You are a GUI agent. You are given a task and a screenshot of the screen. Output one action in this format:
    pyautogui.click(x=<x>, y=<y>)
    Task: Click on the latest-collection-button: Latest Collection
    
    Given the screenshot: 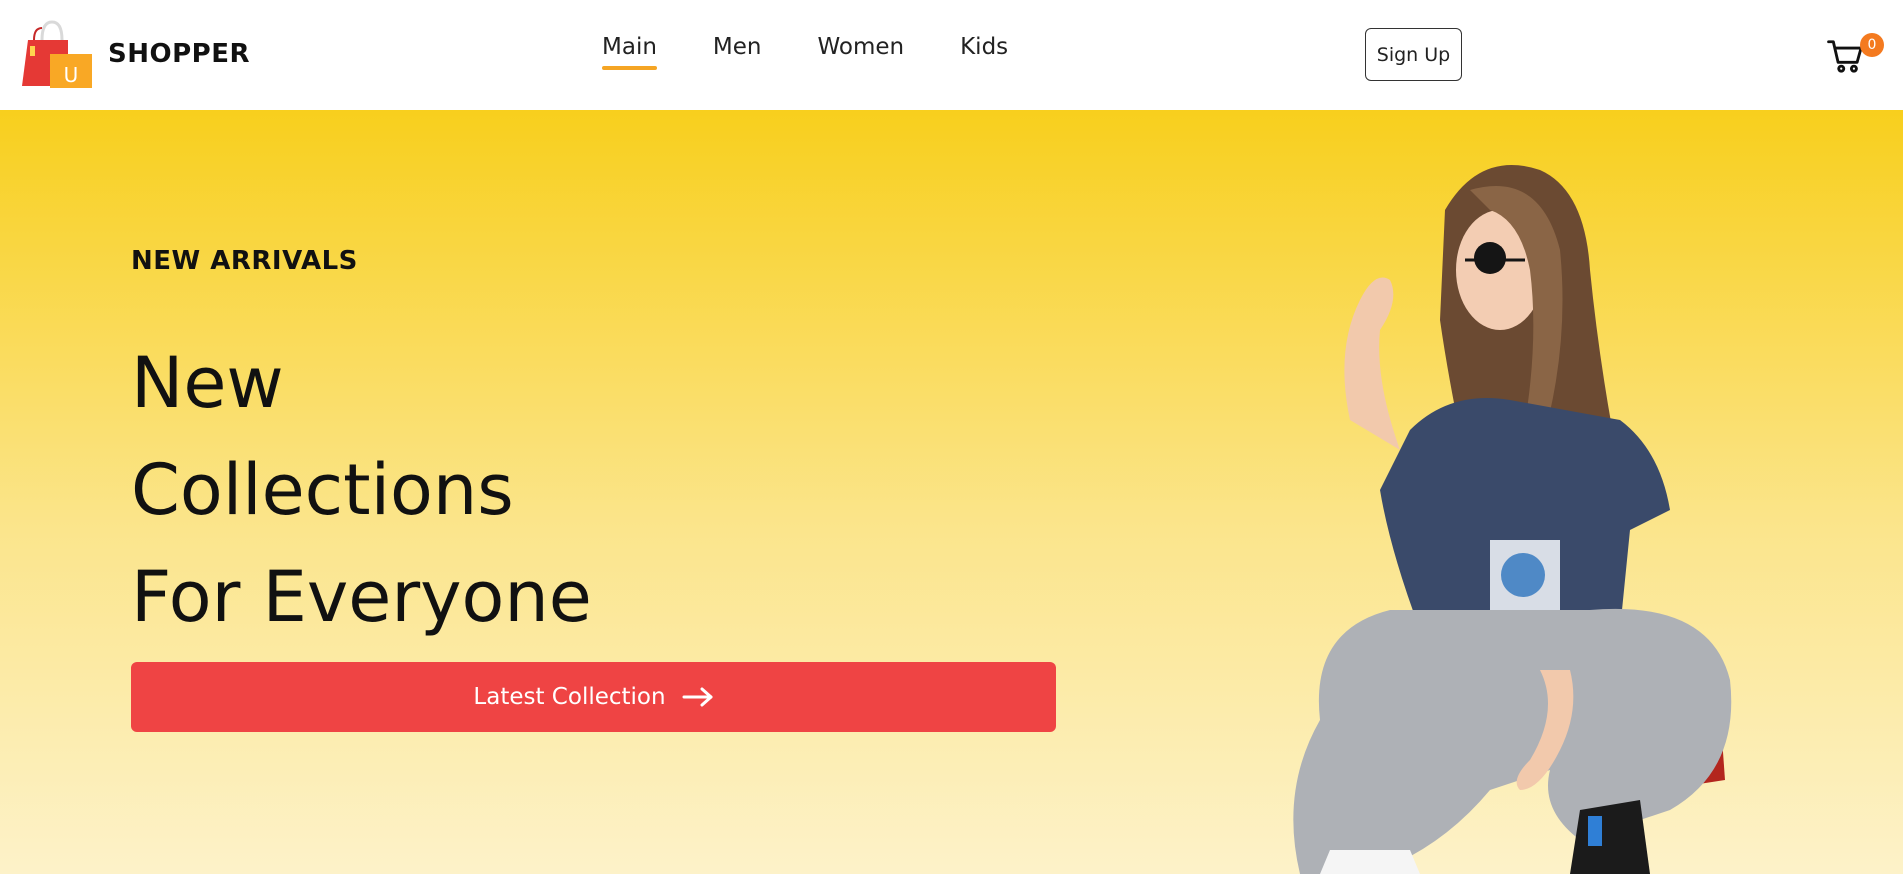 What is the action you would take?
    pyautogui.click(x=593, y=697)
    